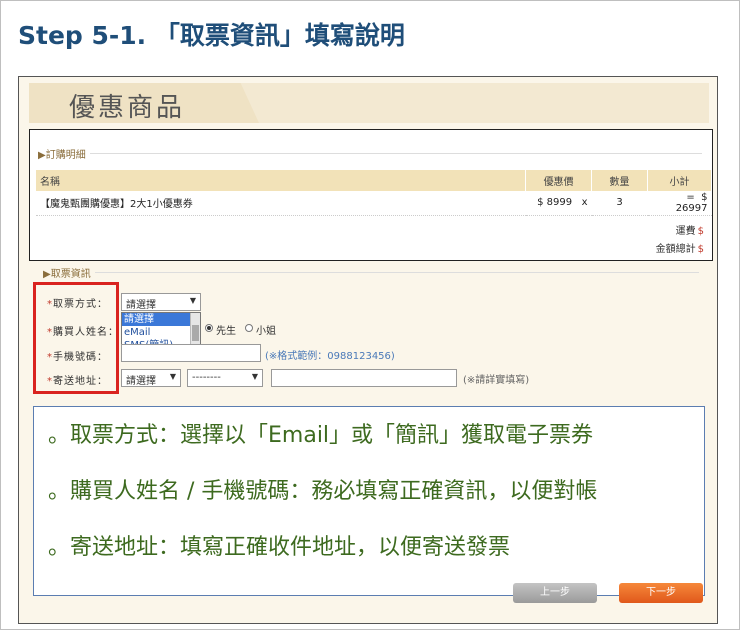  I want to click on scrollbar-thumb, so click(195, 333).